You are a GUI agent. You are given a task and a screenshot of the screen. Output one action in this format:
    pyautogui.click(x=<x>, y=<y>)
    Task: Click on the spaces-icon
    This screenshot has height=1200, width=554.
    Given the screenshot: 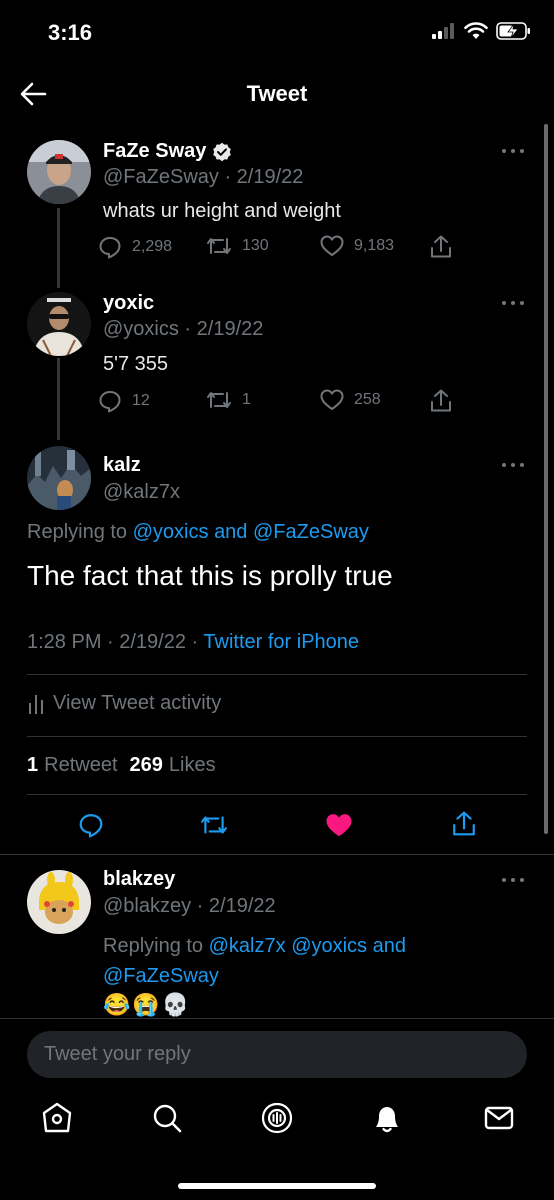 What is the action you would take?
    pyautogui.click(x=277, y=1118)
    